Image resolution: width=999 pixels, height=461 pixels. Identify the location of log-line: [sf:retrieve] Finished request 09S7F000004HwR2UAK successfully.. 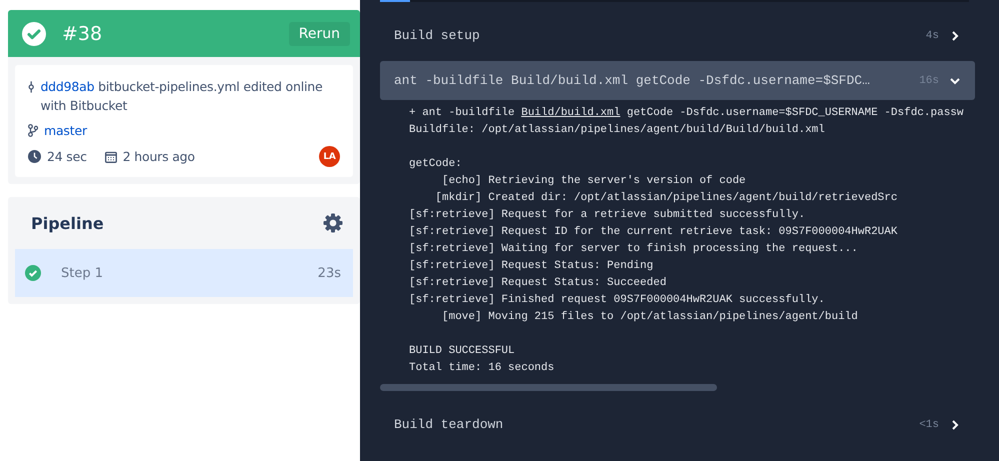
(617, 300).